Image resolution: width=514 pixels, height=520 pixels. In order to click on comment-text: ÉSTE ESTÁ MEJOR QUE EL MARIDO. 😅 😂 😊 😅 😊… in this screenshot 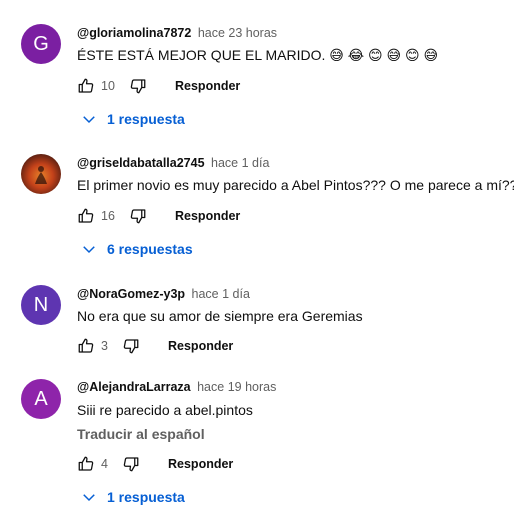, I will do `click(258, 55)`.